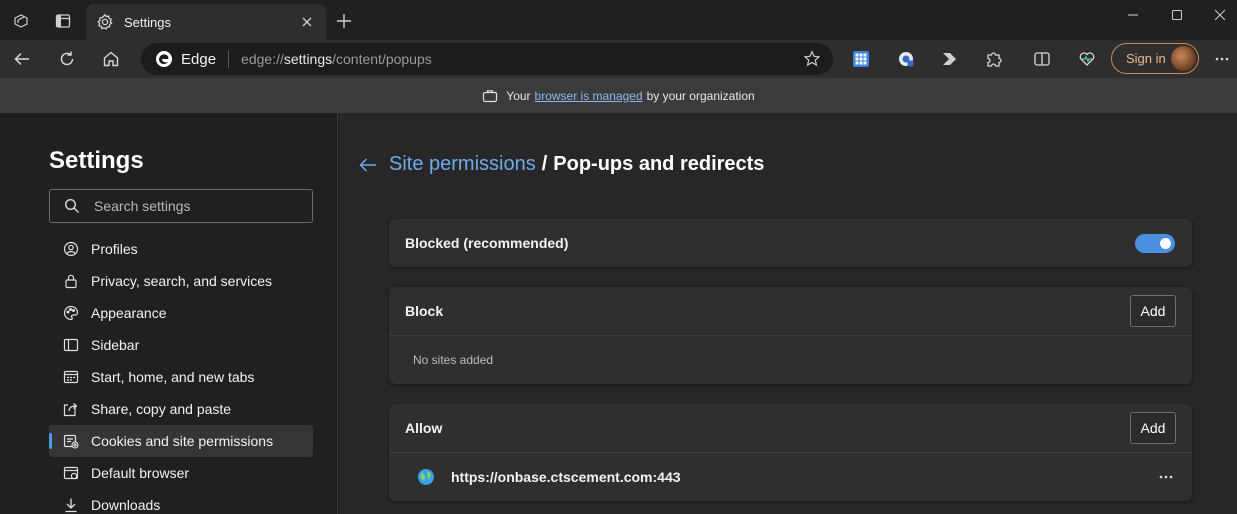 Image resolution: width=1237 pixels, height=514 pixels. I want to click on apps-grid-icon, so click(861, 59).